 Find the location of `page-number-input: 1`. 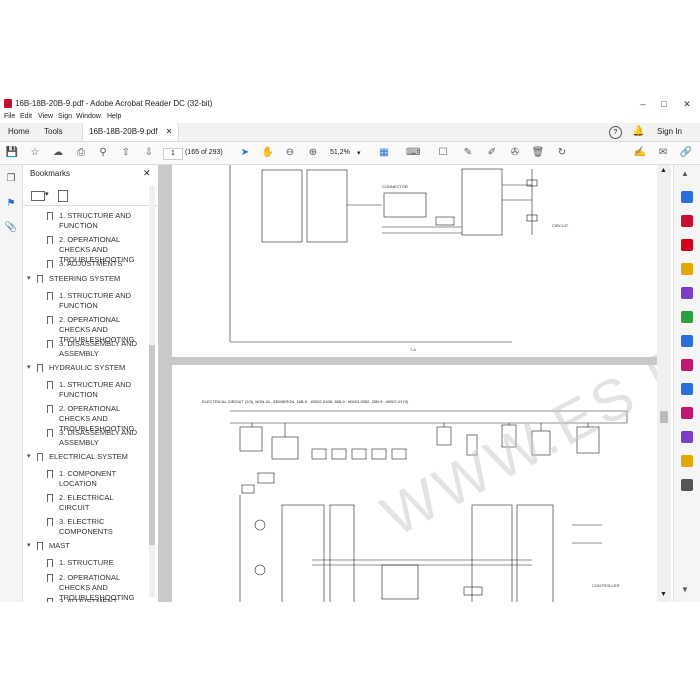

page-number-input: 1 is located at coordinates (173, 154).